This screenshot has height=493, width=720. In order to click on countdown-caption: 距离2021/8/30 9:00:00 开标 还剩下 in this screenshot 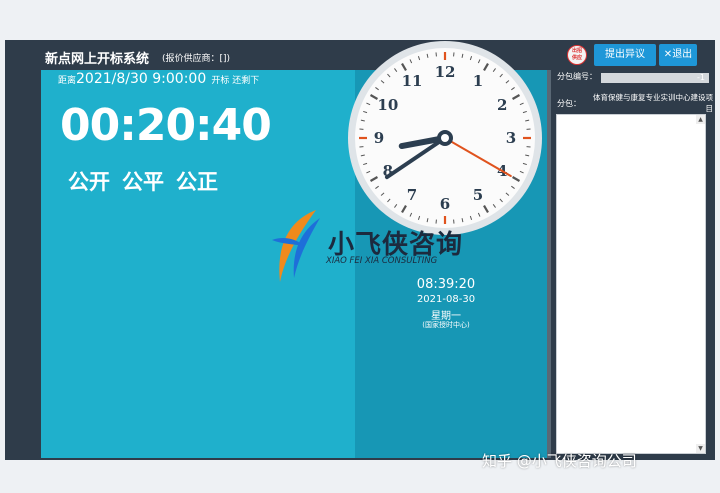, I will do `click(158, 77)`.